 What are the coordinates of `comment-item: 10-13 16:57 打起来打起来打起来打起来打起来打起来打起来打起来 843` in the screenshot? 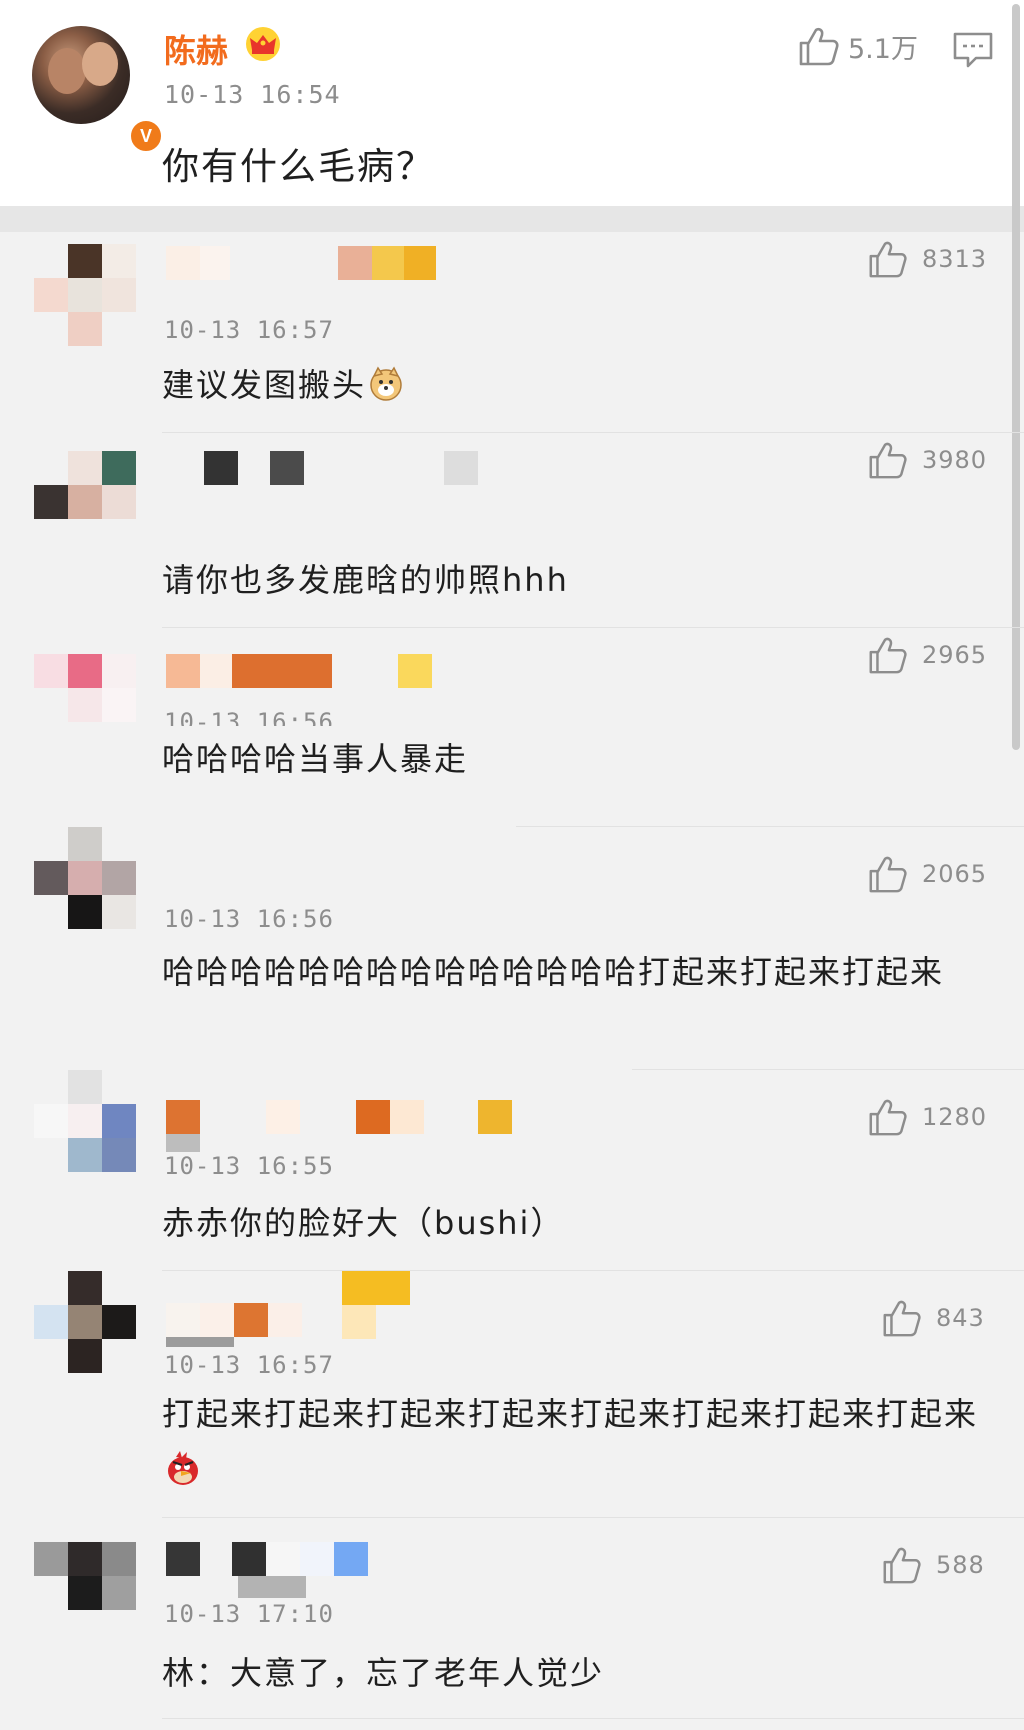 It's located at (512, 1394).